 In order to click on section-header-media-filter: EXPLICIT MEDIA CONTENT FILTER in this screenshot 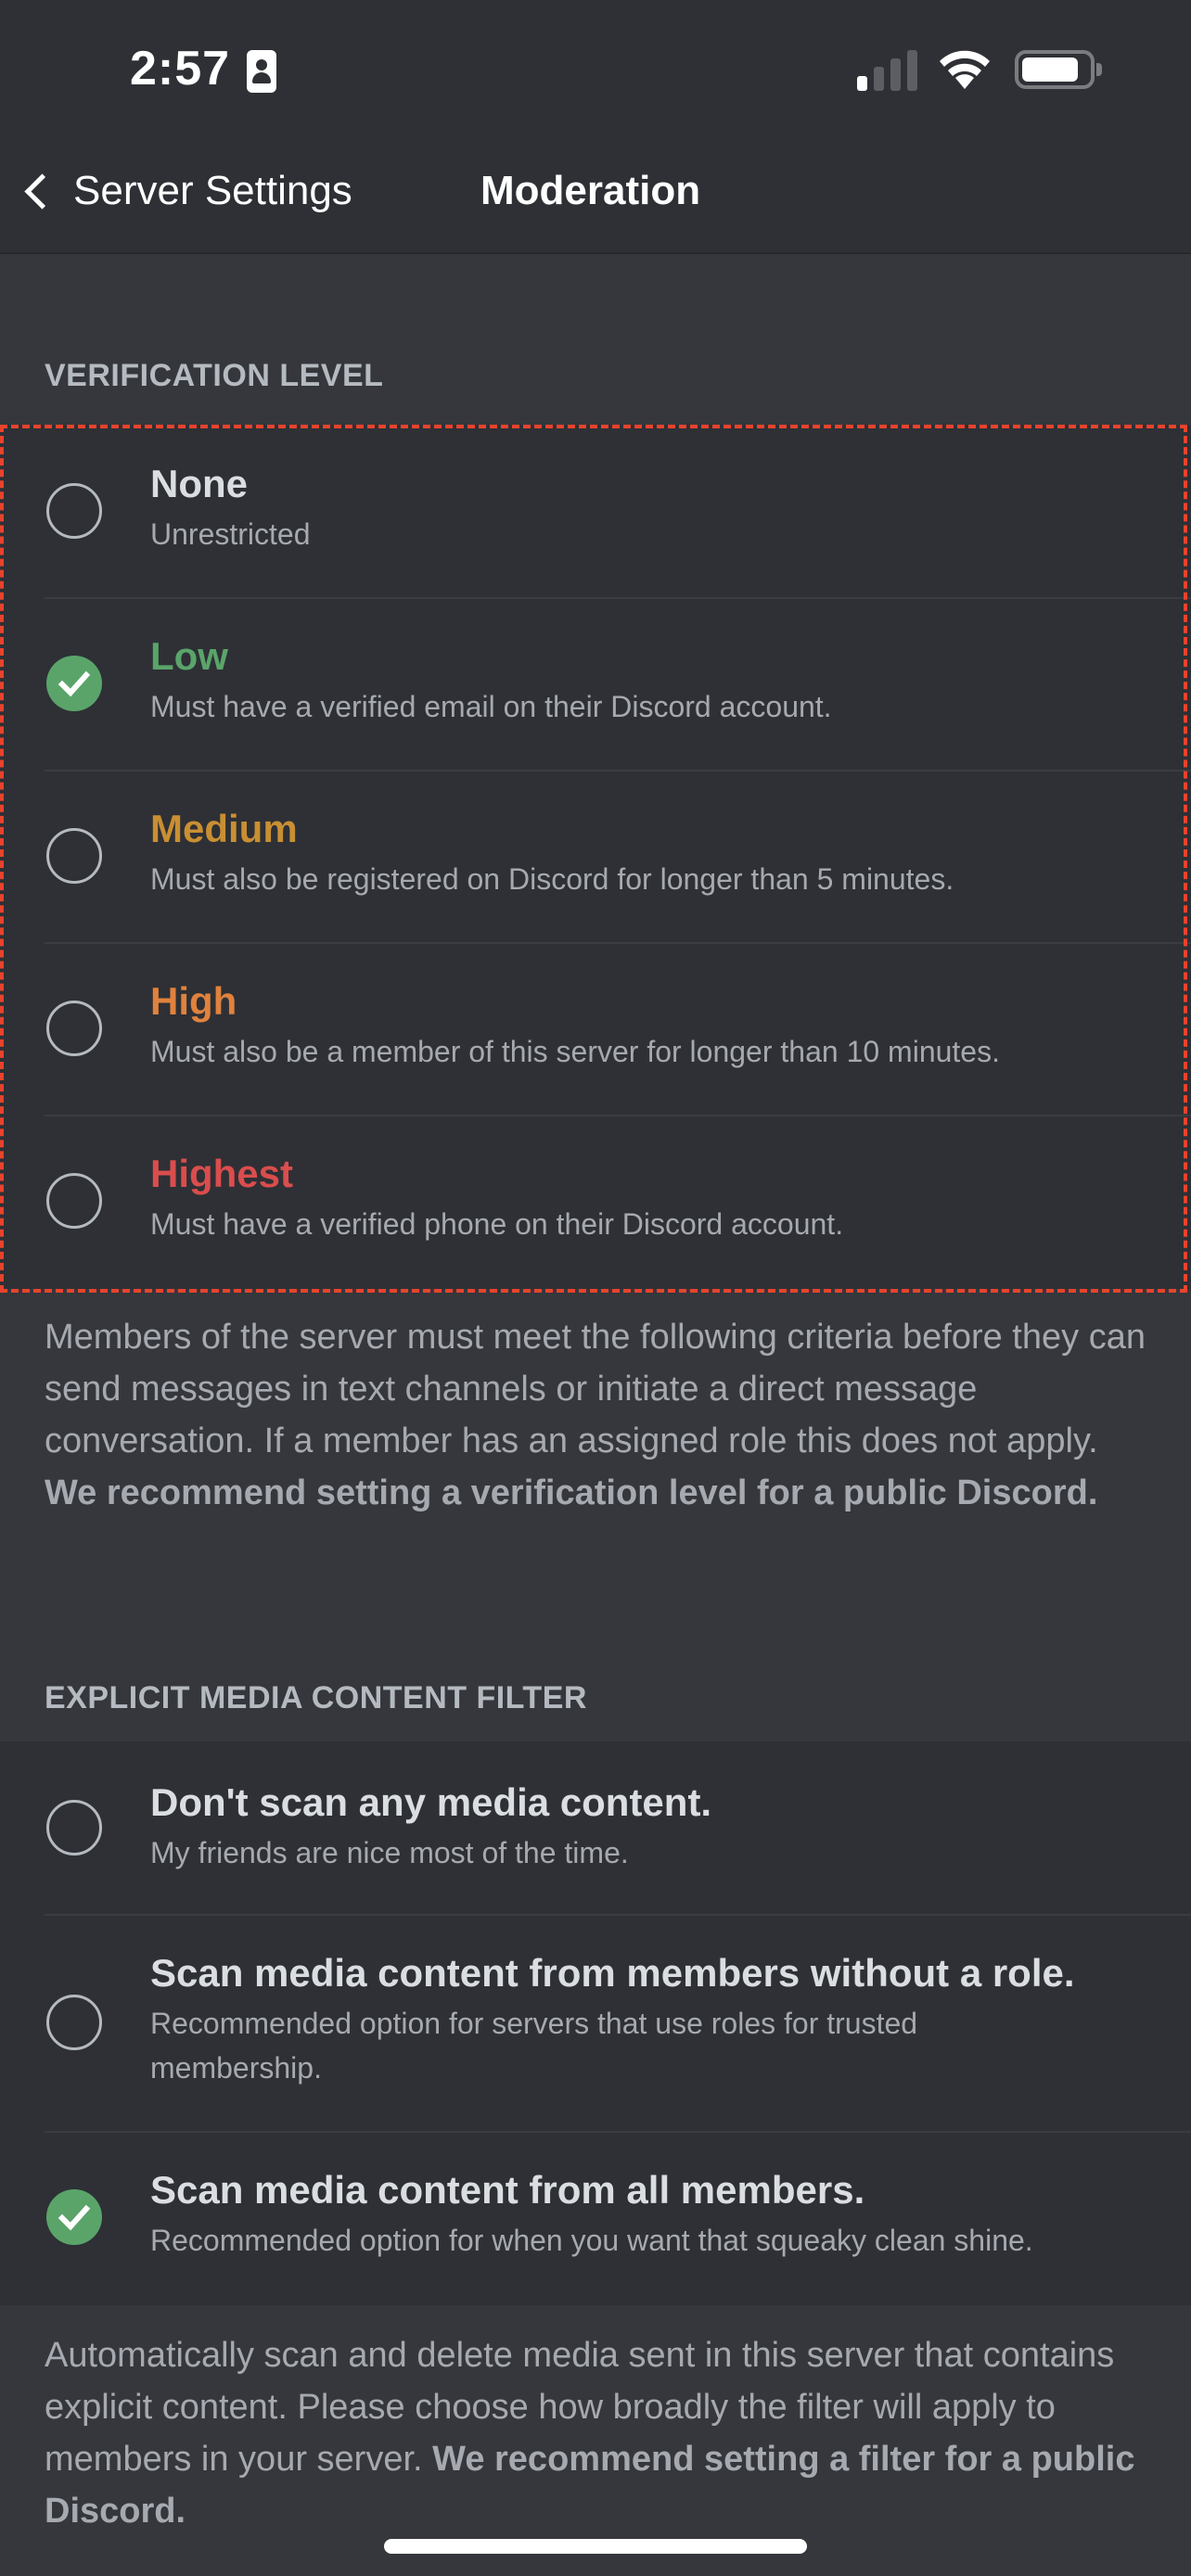, I will do `click(316, 1698)`.